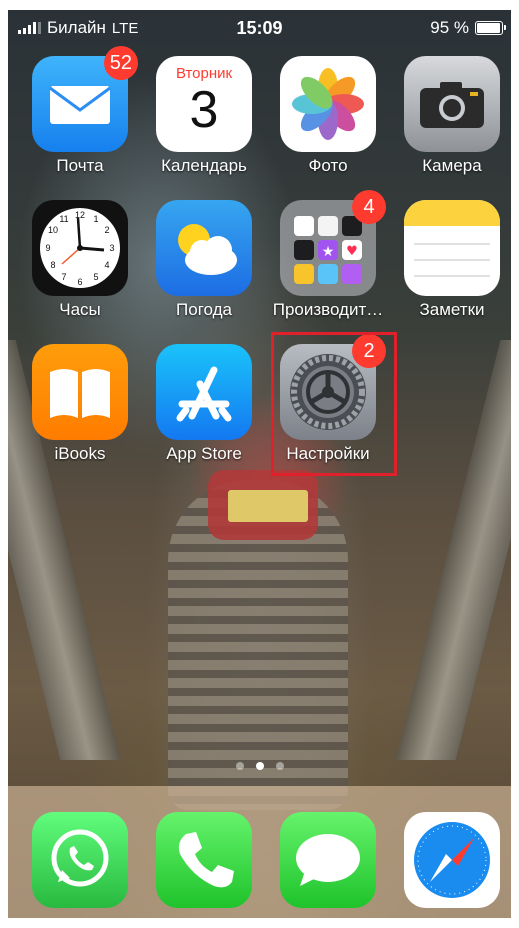  I want to click on messages-icon, so click(328, 860).